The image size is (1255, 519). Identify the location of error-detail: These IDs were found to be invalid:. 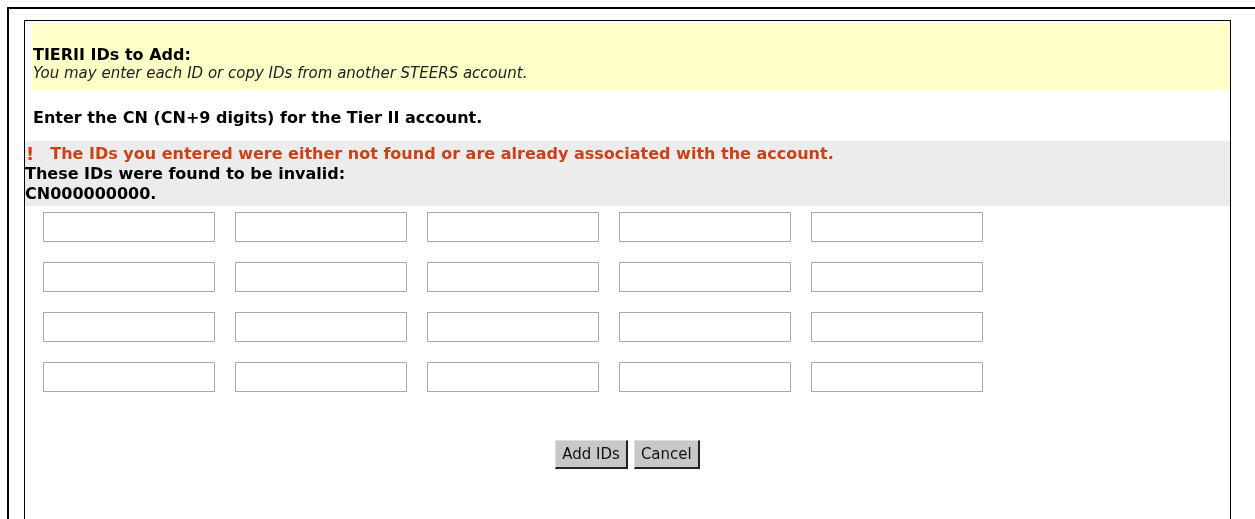
(186, 174).